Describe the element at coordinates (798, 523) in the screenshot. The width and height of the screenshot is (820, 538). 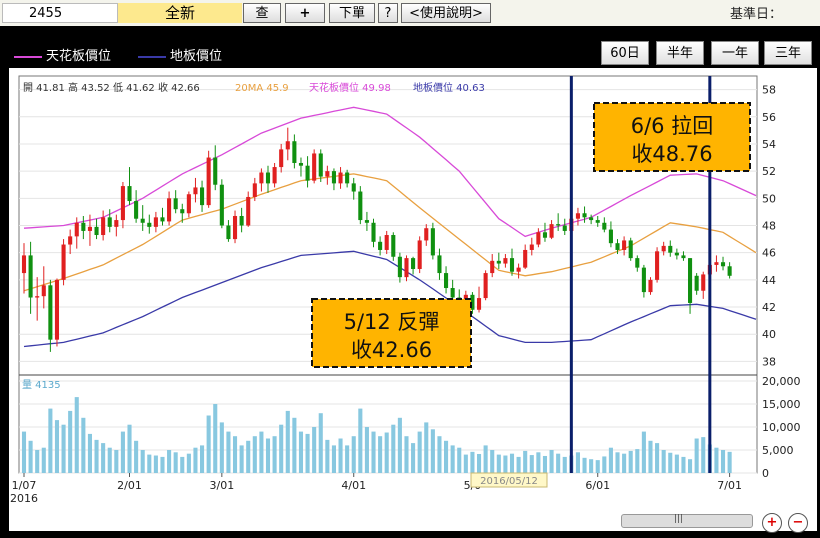
I see `zoom-out-icon: −` at that location.